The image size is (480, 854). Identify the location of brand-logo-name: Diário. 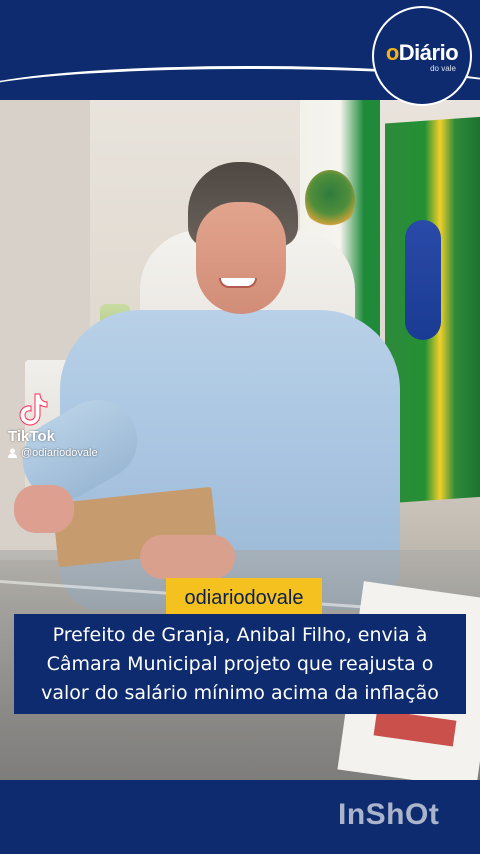
(428, 52).